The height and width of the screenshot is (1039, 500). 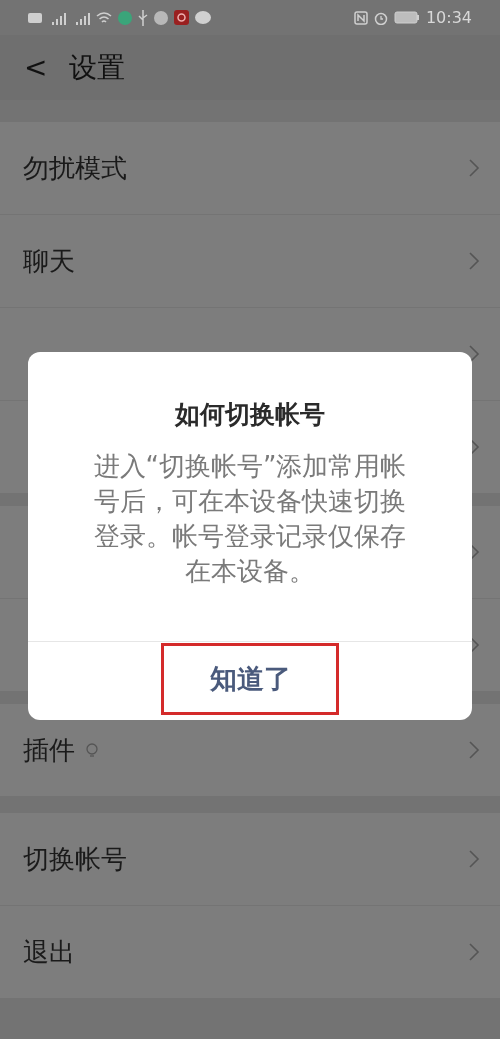 What do you see at coordinates (250, 415) in the screenshot?
I see `dialog-title: 如何切换帐号` at bounding box center [250, 415].